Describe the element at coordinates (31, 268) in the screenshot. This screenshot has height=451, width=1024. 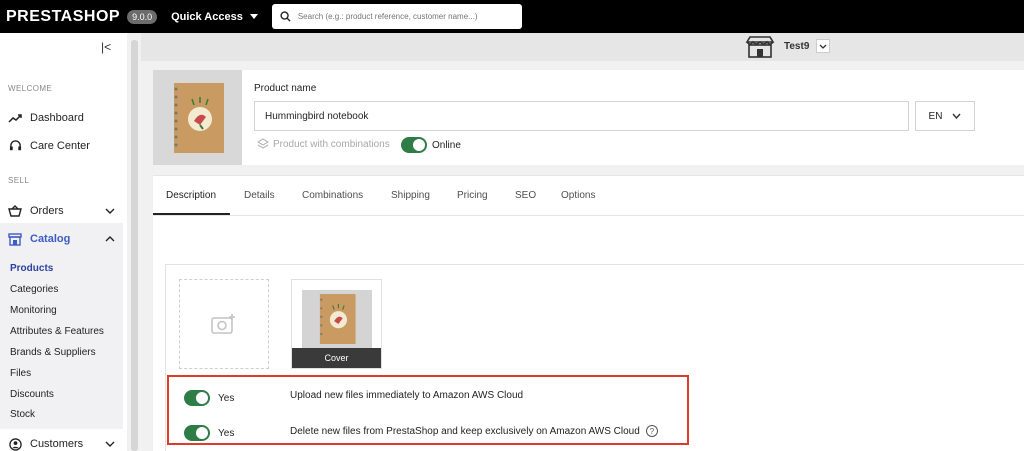
I see `submenu-products: Products` at that location.